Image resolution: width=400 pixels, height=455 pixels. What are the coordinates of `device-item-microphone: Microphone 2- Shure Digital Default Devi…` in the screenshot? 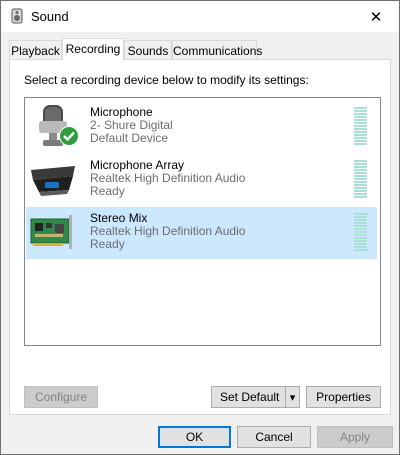 It's located at (201, 127).